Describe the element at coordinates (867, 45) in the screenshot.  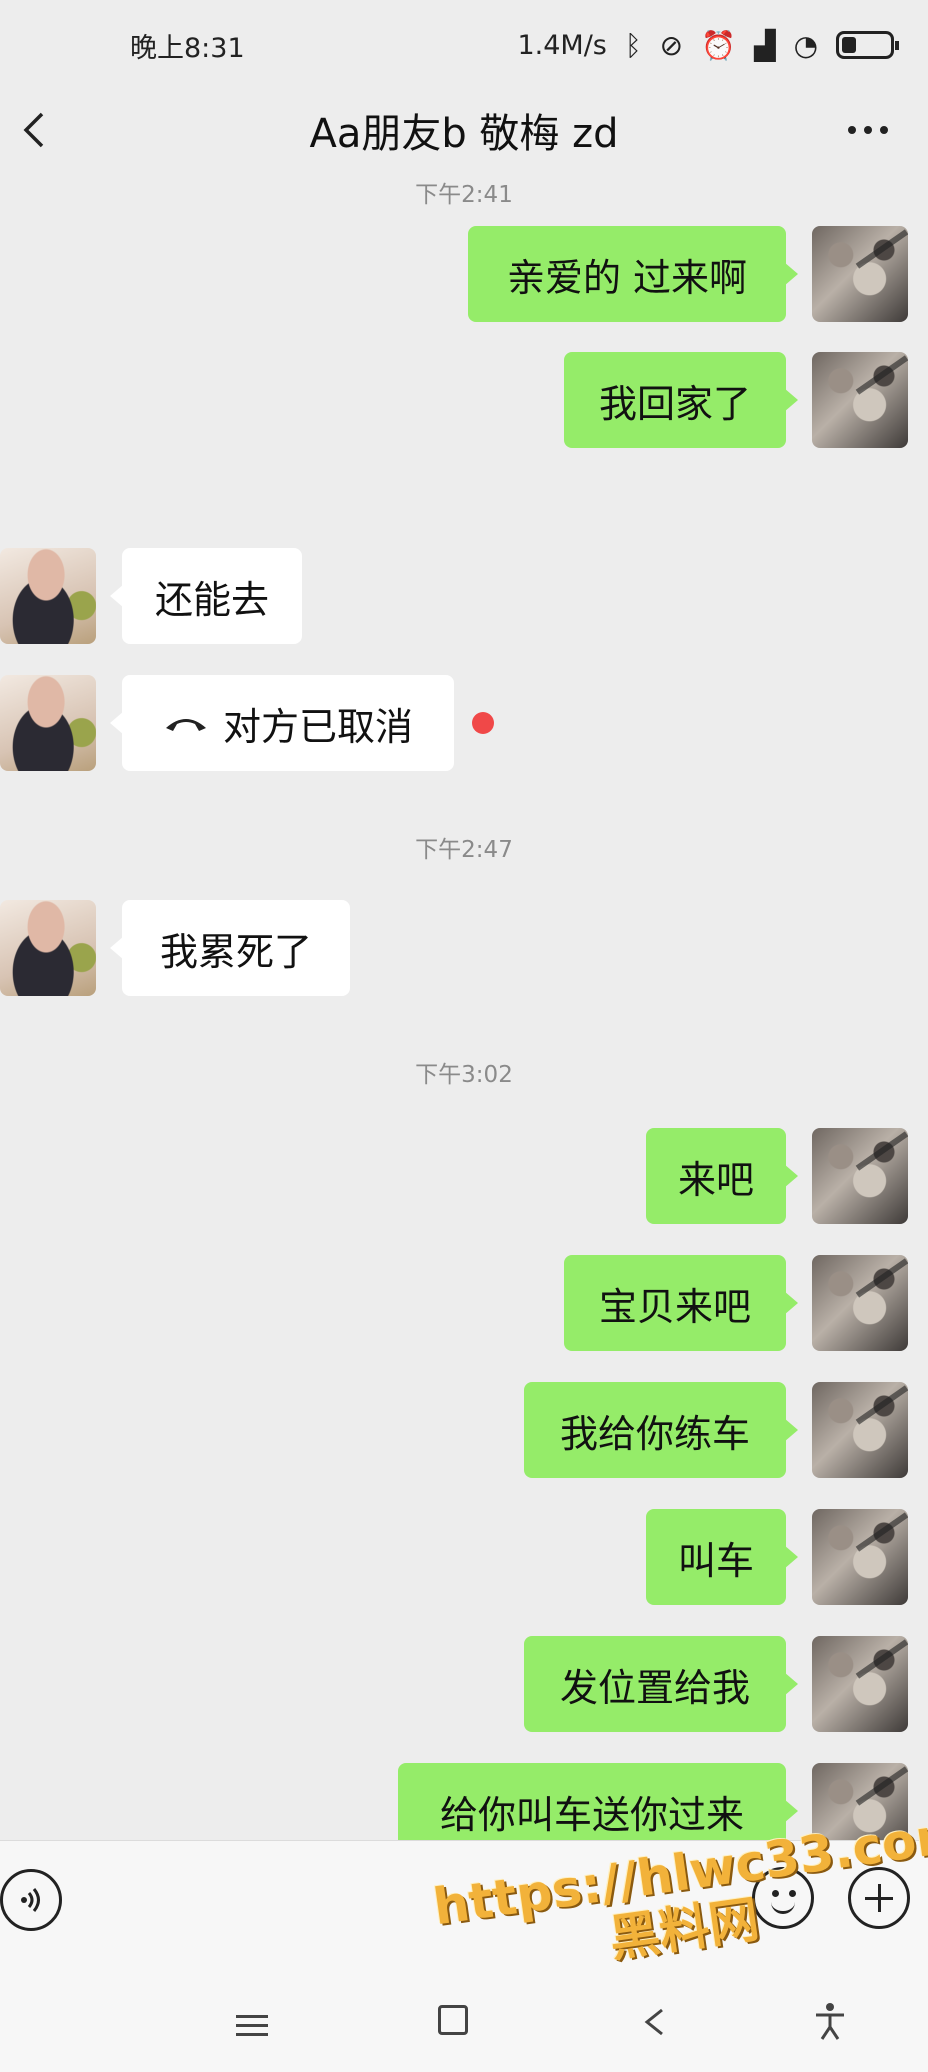
I see `battery-icon` at that location.